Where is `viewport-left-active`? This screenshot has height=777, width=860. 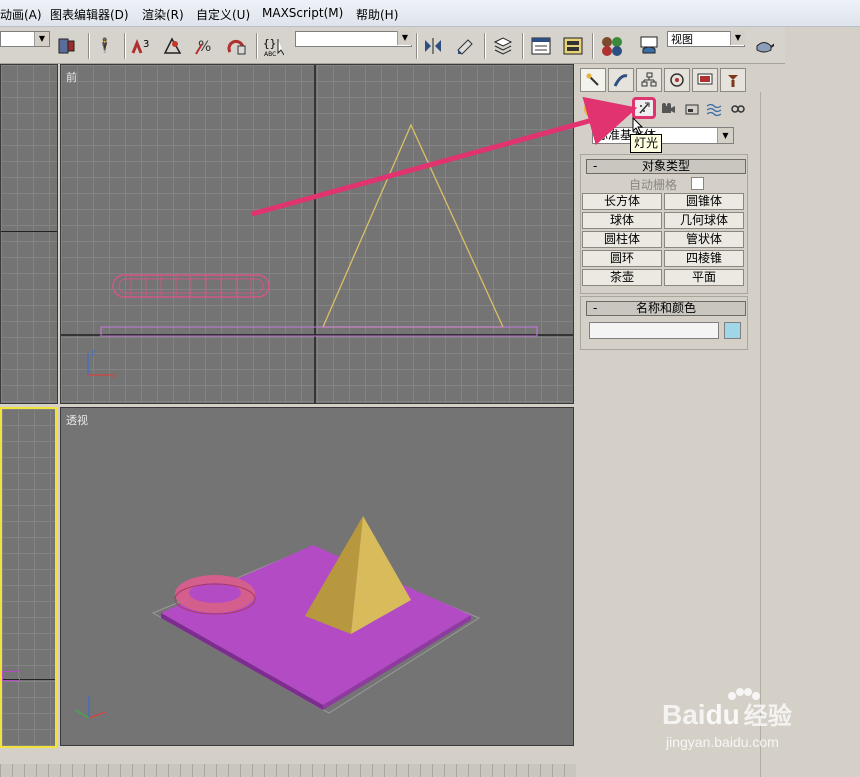
viewport-left-active is located at coordinates (28, 577).